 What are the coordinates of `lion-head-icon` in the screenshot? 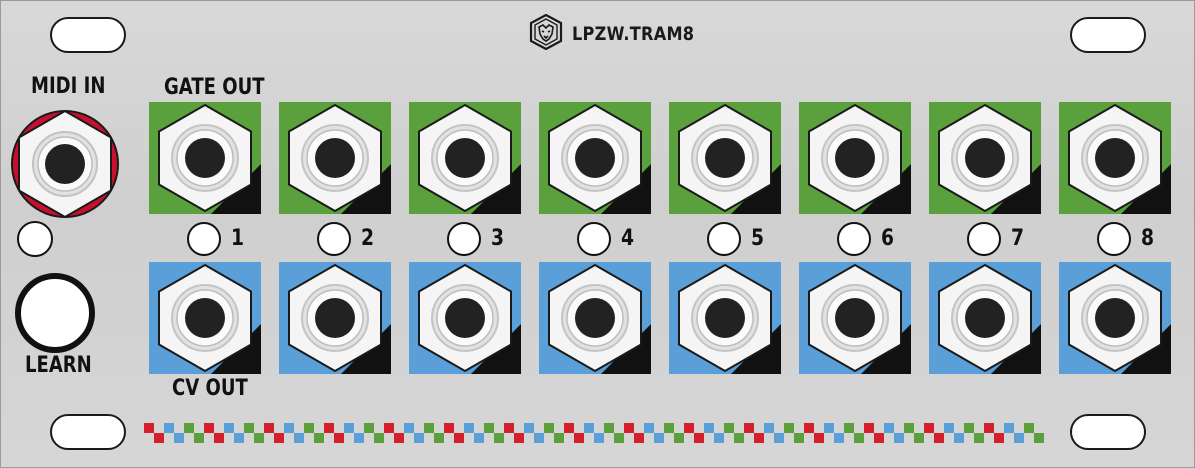 It's located at (546, 34).